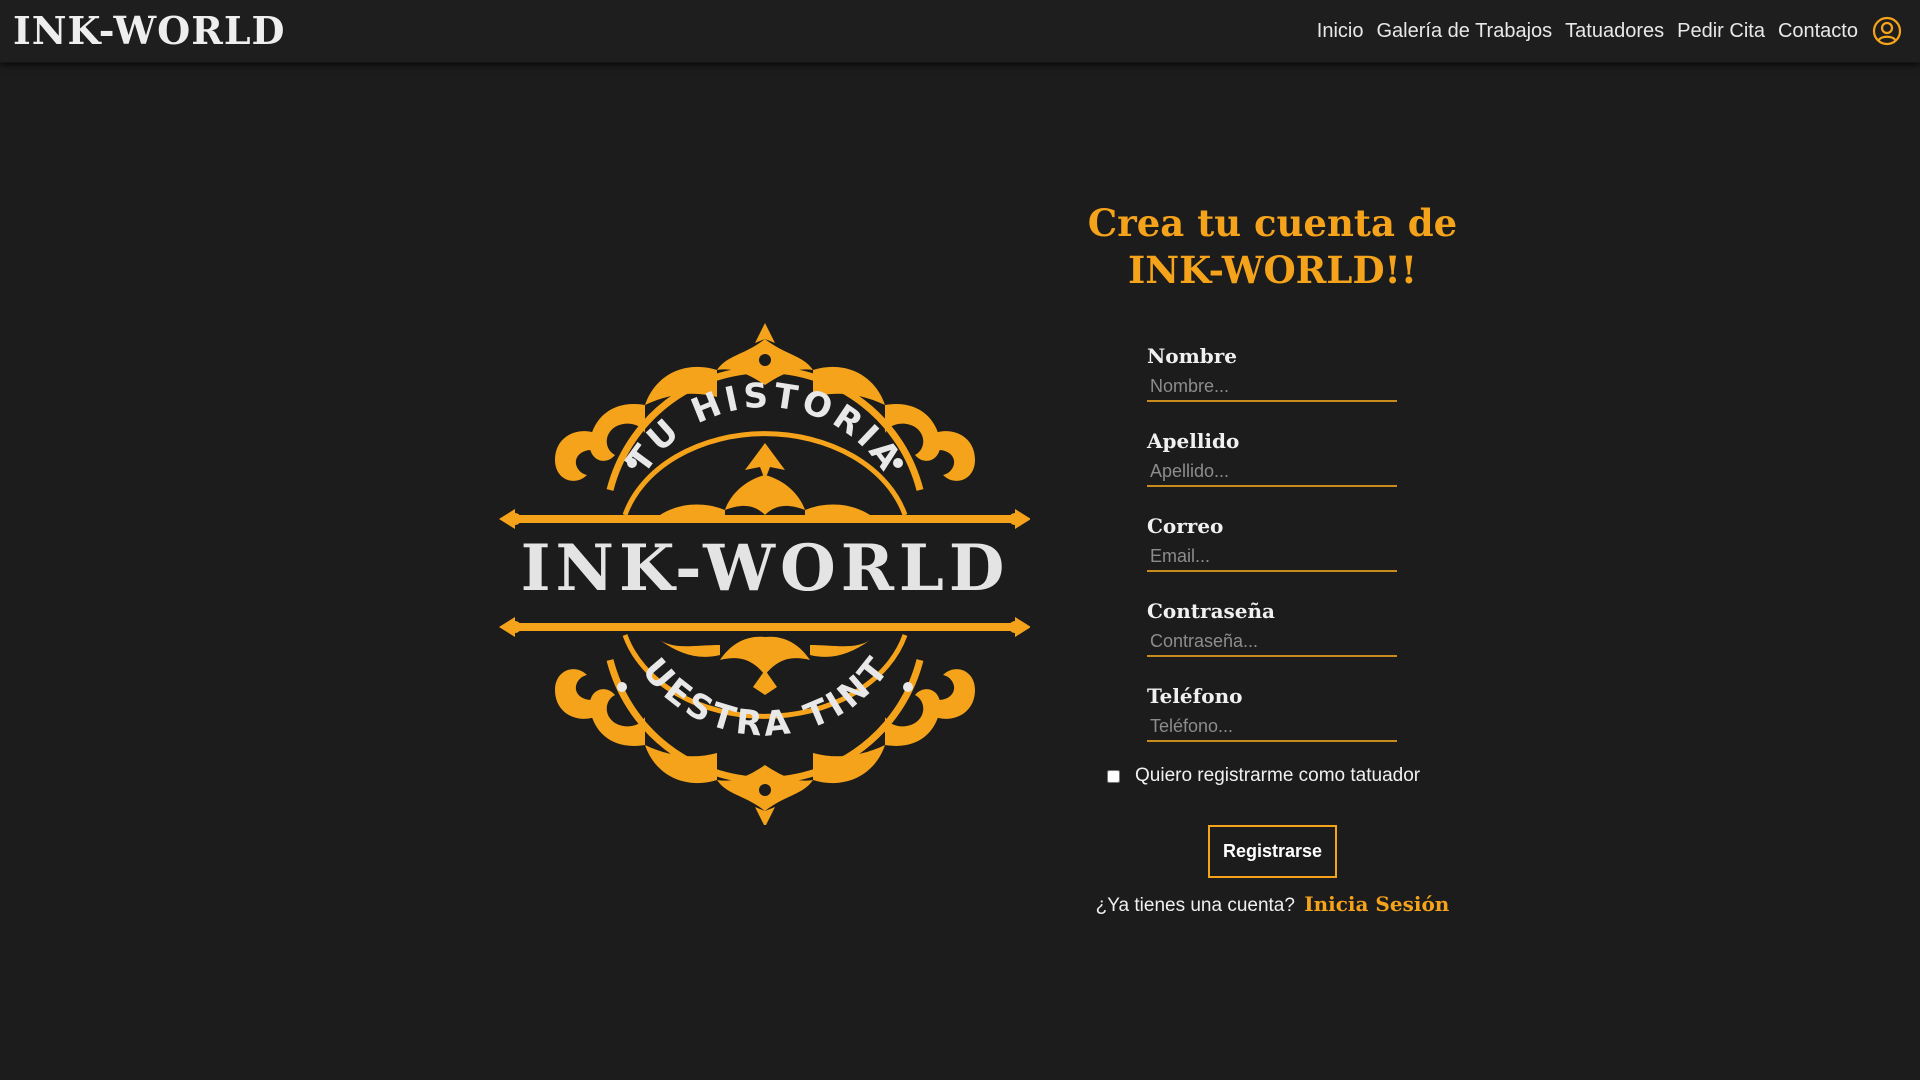 The width and height of the screenshot is (1920, 1080). I want to click on user-circle-icon, so click(1887, 31).